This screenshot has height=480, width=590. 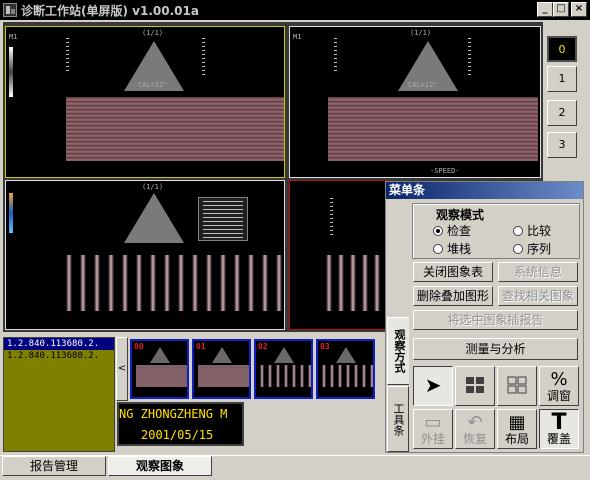 What do you see at coordinates (558, 439) in the screenshot?
I see `overlay-label: 覆盖` at bounding box center [558, 439].